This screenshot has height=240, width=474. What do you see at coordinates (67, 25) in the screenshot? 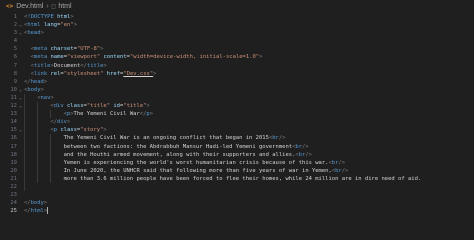
I see `code-token: "en"` at bounding box center [67, 25].